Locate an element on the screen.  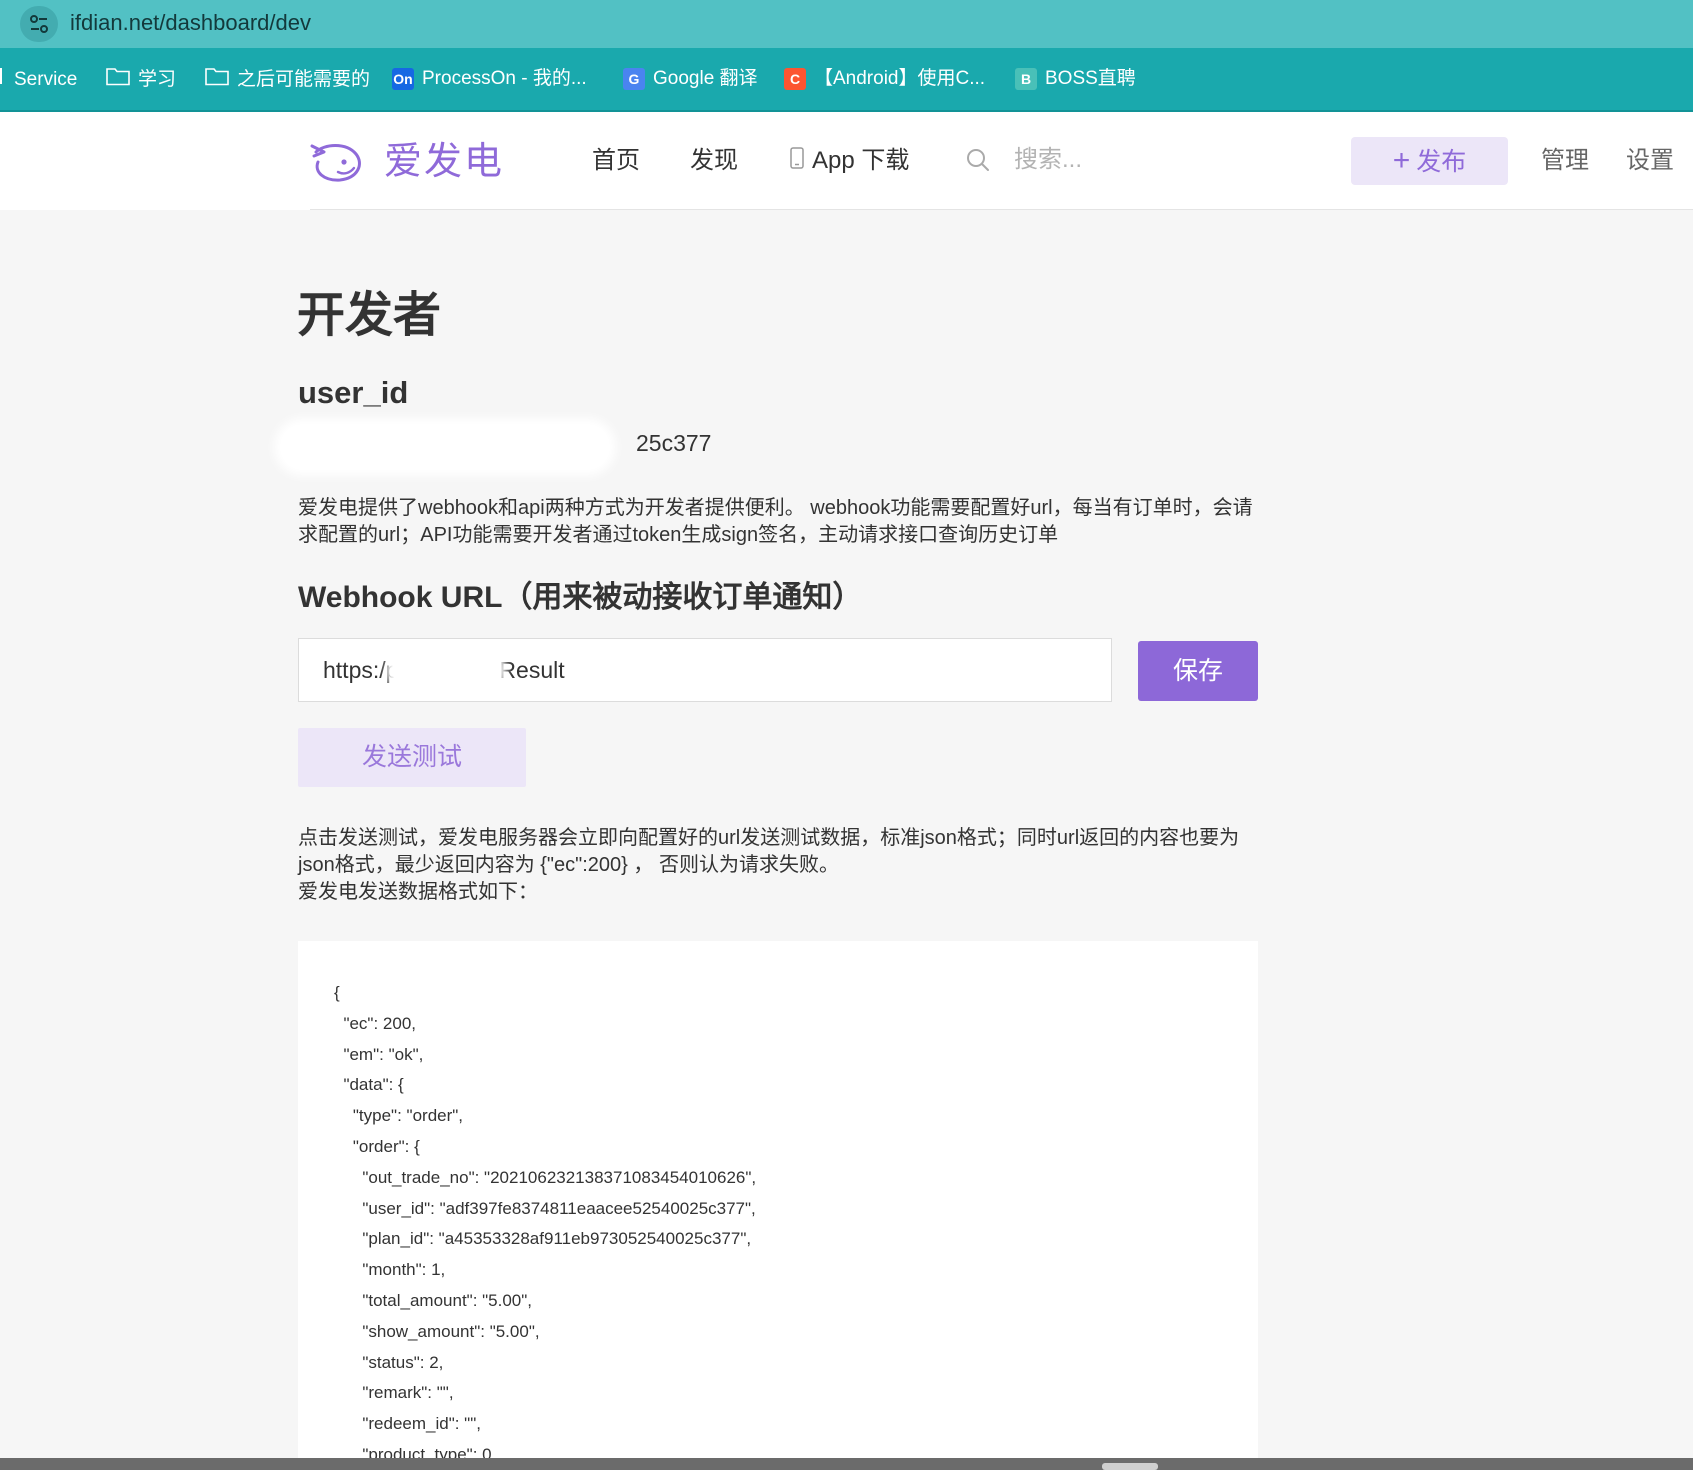
url-redaction-mark is located at coordinates (446, 670).